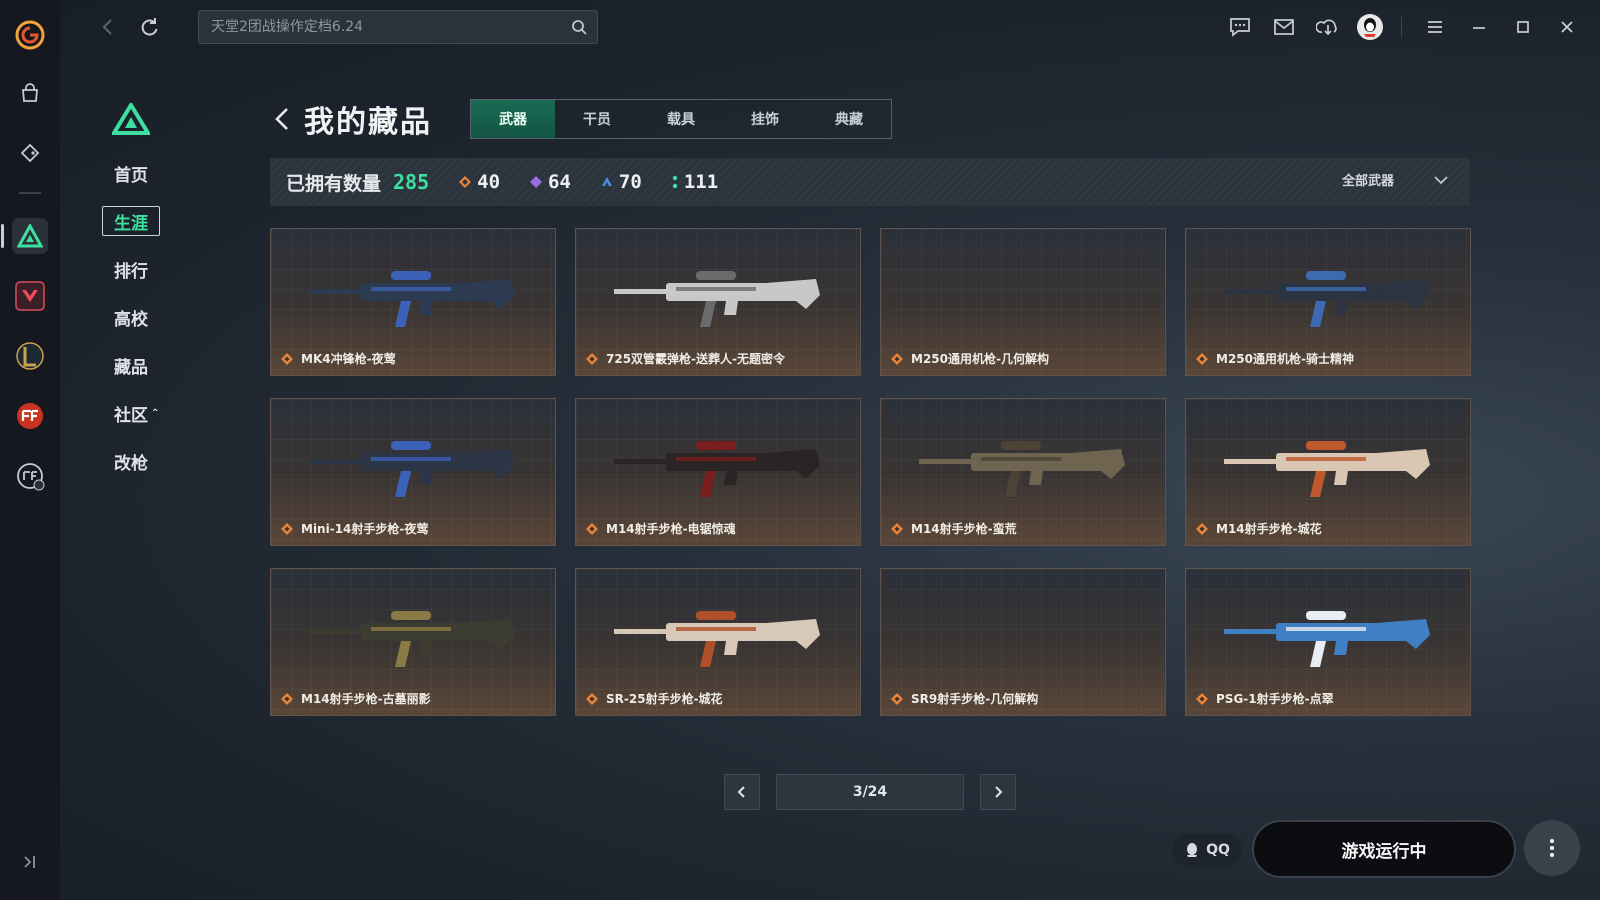 Image resolution: width=1600 pixels, height=900 pixels. I want to click on game-cf-download-icon, so click(30, 476).